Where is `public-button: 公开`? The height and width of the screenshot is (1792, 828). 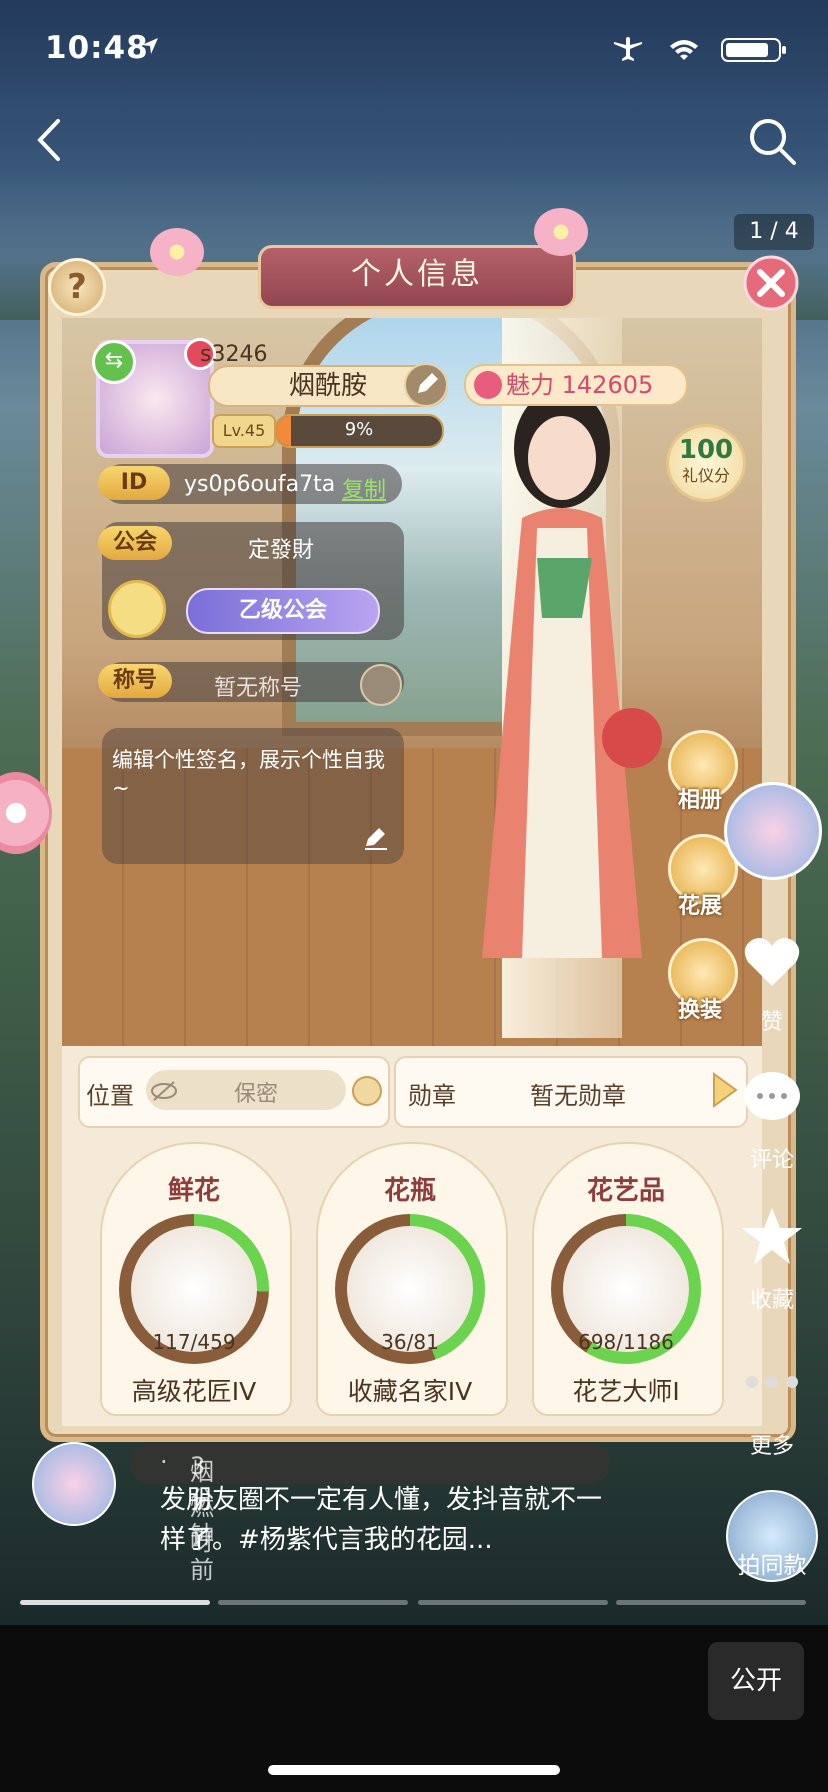
public-button: 公开 is located at coordinates (756, 1681).